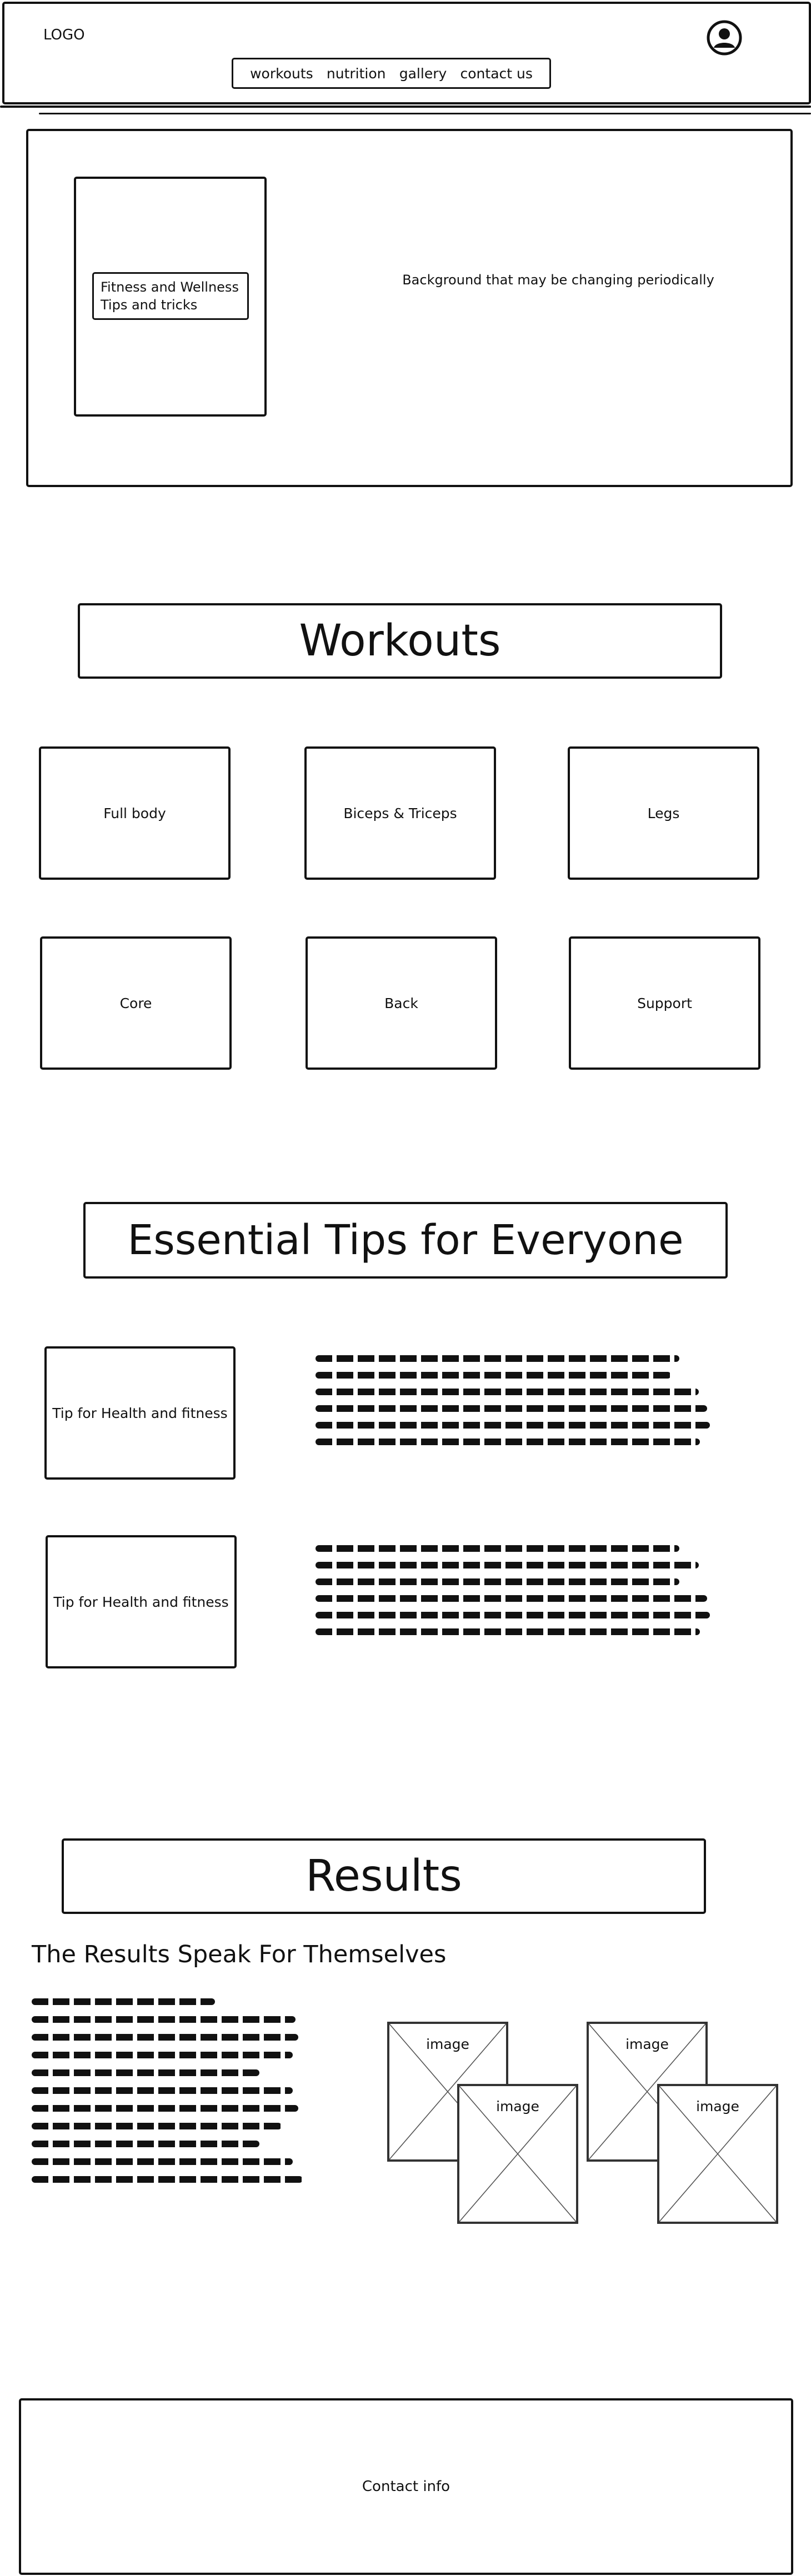 The image size is (811, 2576). Describe the element at coordinates (392, 73) in the screenshot. I see `main-nav: workouts nutrition gallery contact us` at that location.